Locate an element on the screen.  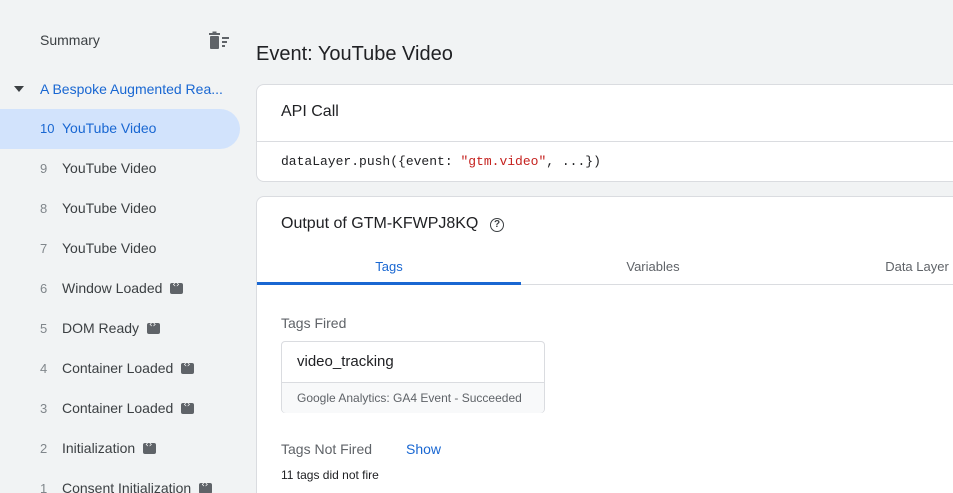
help-icon: ? is located at coordinates (497, 225).